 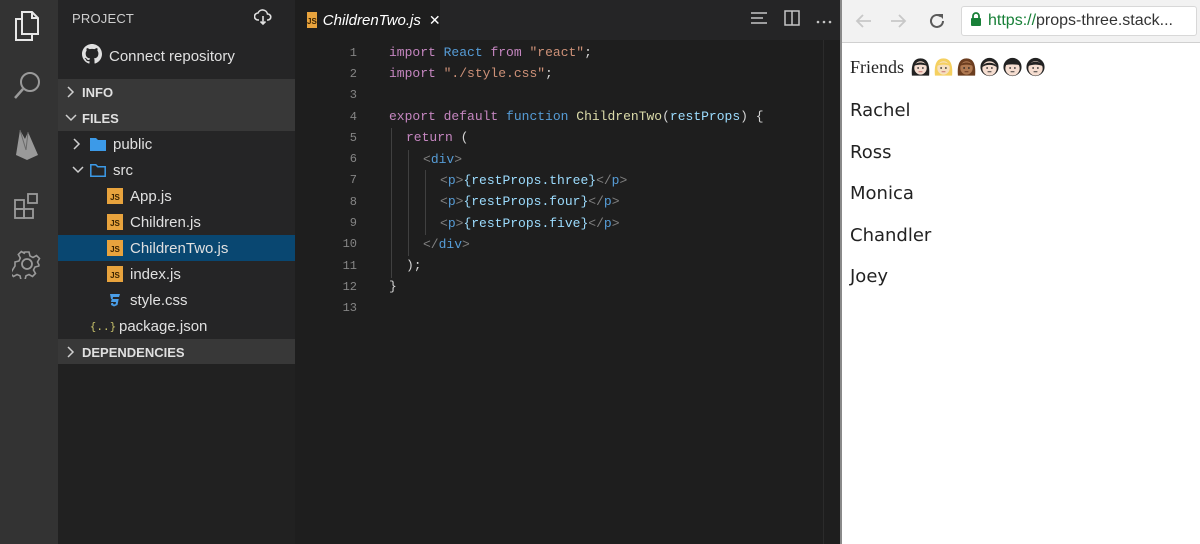 I want to click on emoji-row, so click(x=978, y=67).